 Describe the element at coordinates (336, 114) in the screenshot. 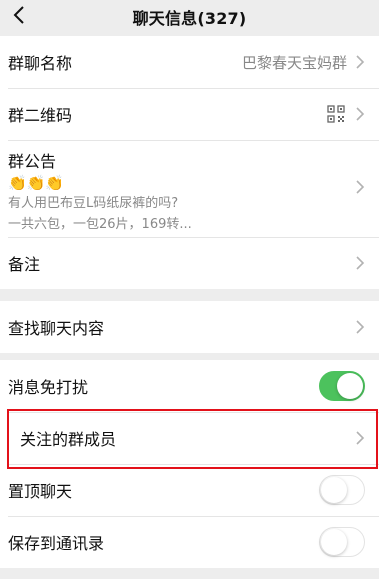

I see `qr-code-icon` at that location.